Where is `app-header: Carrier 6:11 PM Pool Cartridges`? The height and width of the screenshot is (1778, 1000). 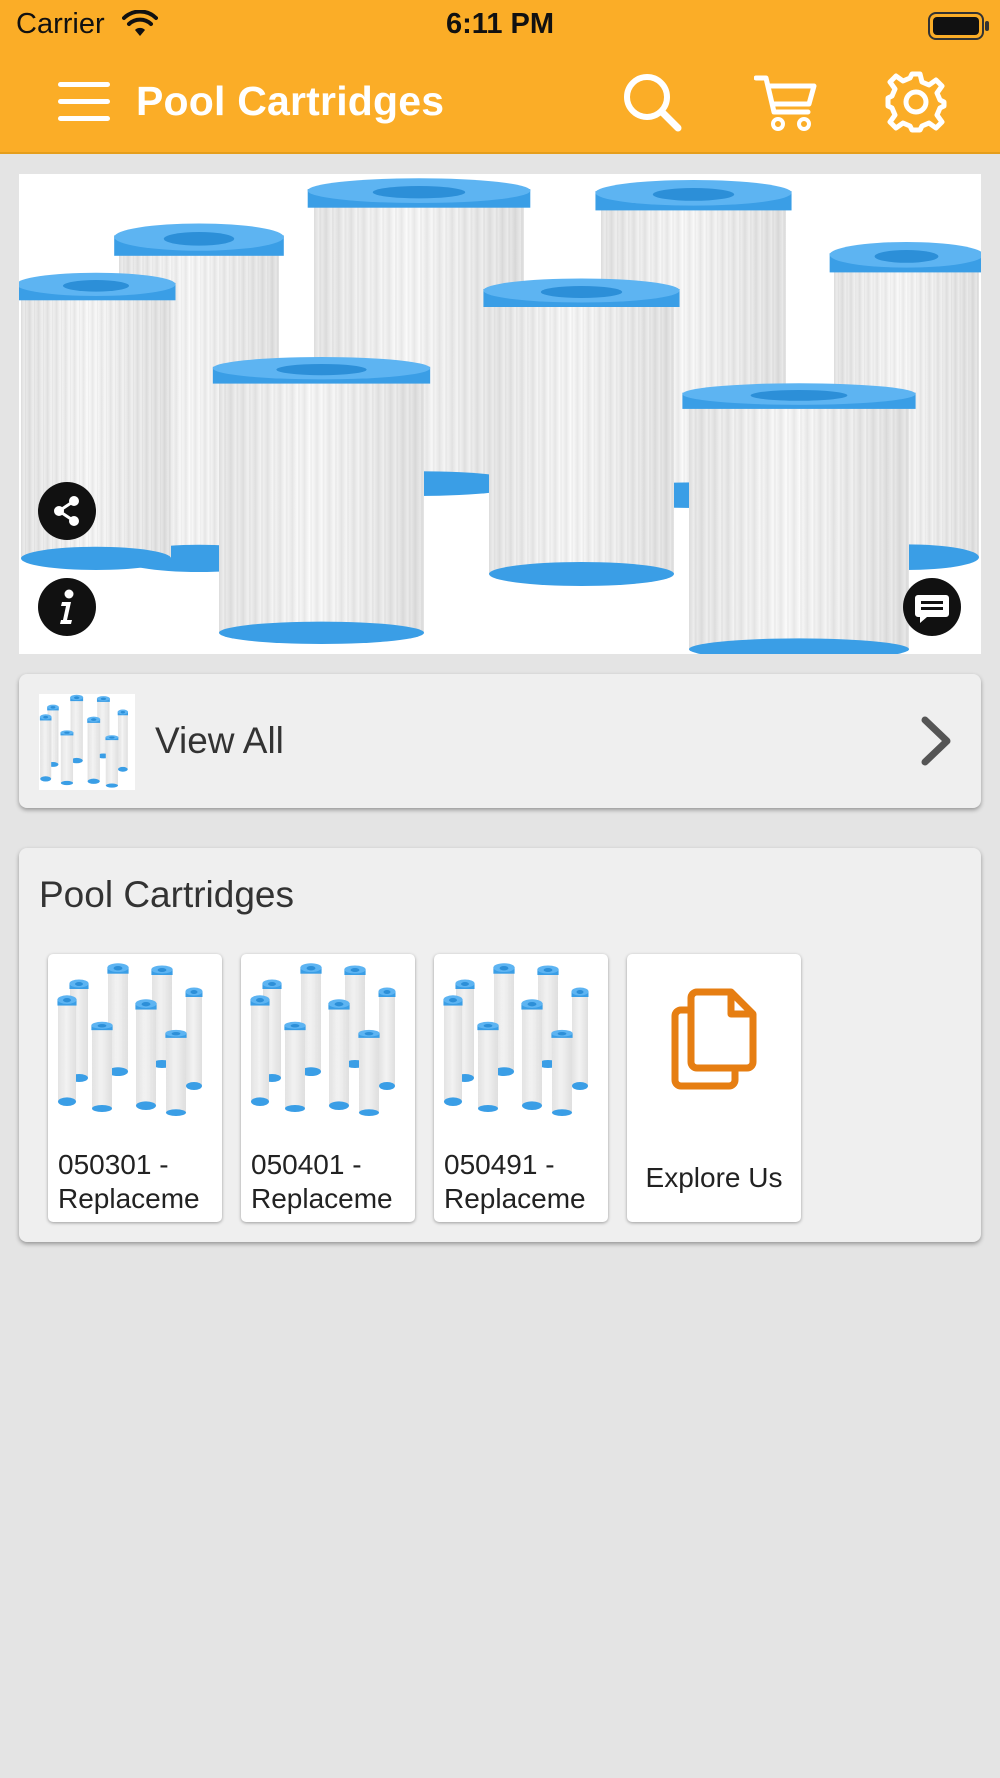
app-header: Carrier 6:11 PM Pool Cartridges is located at coordinates (500, 77).